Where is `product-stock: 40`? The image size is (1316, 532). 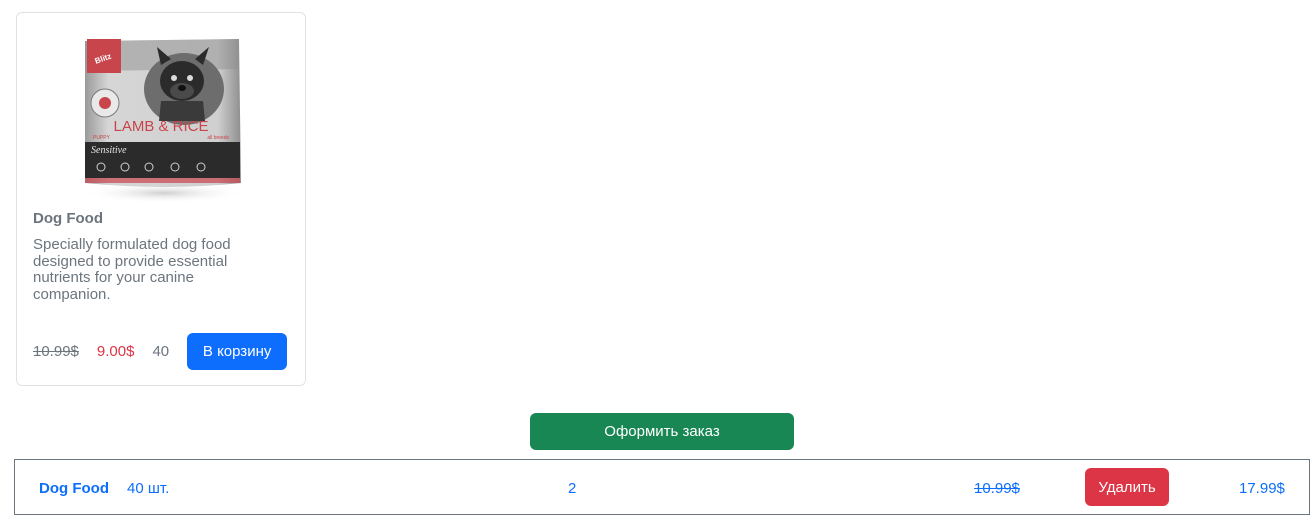 product-stock: 40 is located at coordinates (161, 351).